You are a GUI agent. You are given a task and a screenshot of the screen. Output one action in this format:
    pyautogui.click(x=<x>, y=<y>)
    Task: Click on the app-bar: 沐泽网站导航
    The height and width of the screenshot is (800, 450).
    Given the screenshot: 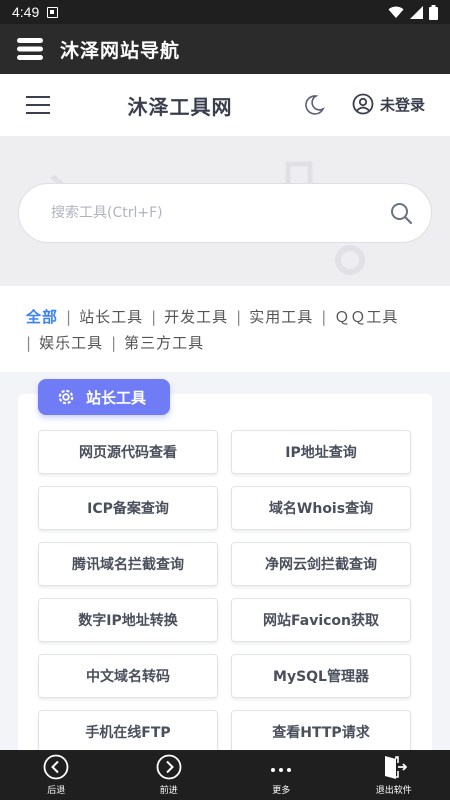 What is the action you would take?
    pyautogui.click(x=225, y=49)
    